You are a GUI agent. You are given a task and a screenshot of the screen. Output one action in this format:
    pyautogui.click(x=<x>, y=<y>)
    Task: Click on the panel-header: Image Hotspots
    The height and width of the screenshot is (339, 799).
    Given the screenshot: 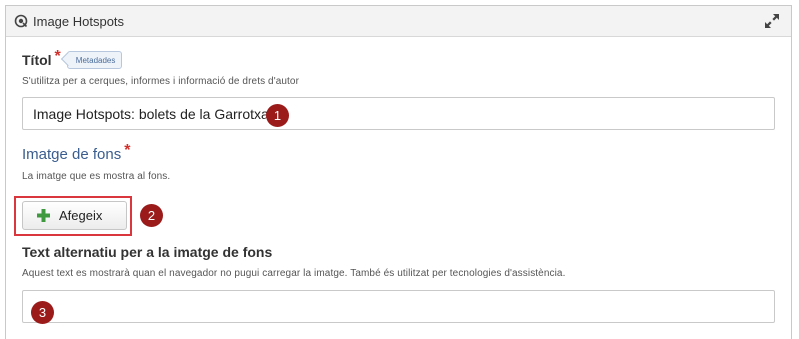 What is the action you would take?
    pyautogui.click(x=398, y=21)
    